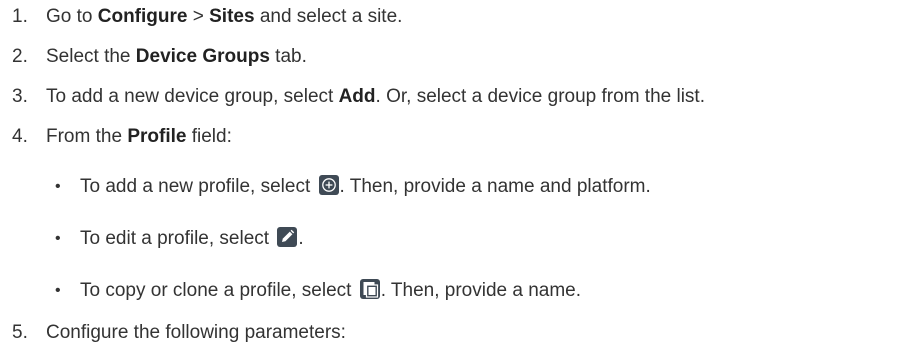 The image size is (918, 350). I want to click on add-circle-icon, so click(328, 185).